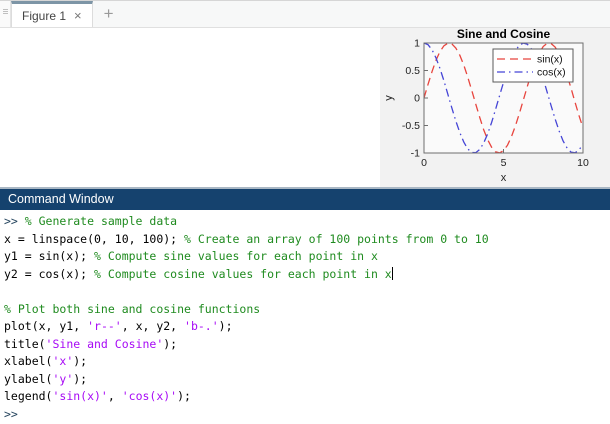 The height and width of the screenshot is (424, 610). What do you see at coordinates (424, 163) in the screenshot?
I see `x-tick-label: 0` at bounding box center [424, 163].